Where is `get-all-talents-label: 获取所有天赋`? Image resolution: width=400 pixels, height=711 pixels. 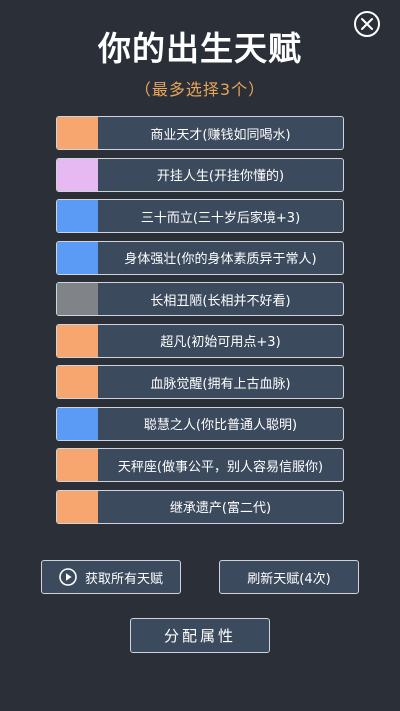 get-all-talents-label: 获取所有天赋 is located at coordinates (123, 579).